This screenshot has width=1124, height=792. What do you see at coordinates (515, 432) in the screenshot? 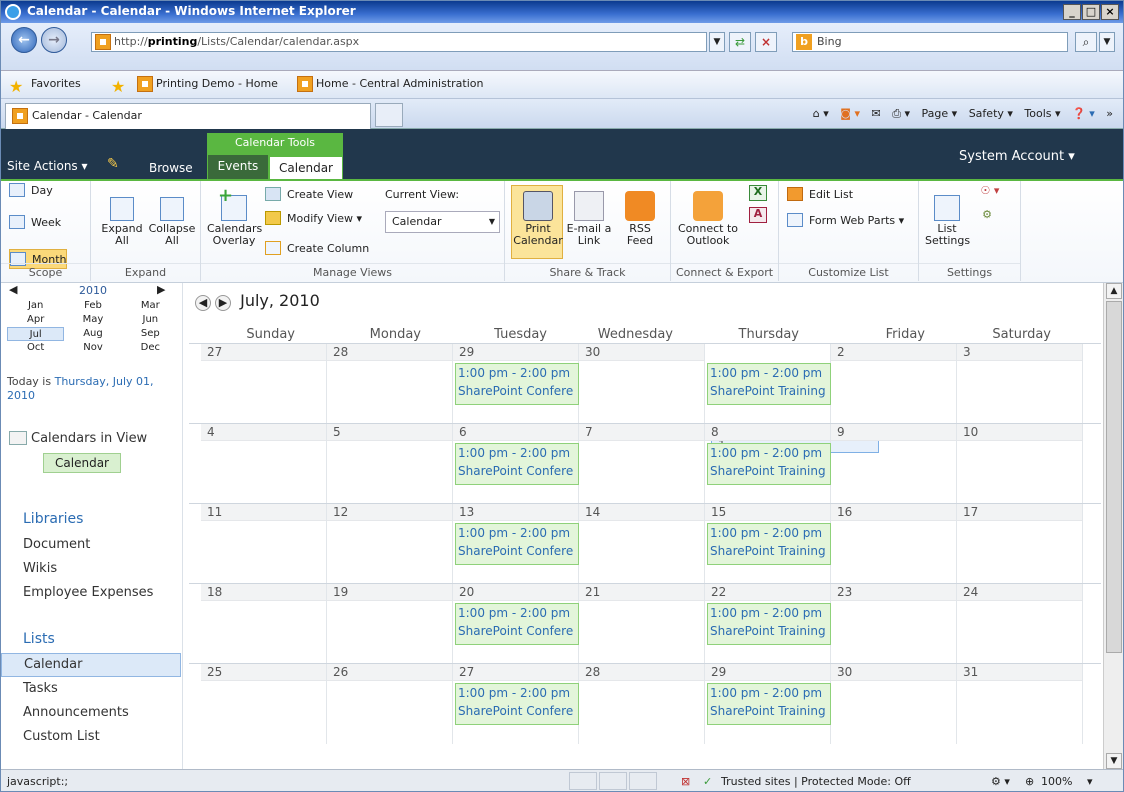
I see `day-number: 6` at bounding box center [515, 432].